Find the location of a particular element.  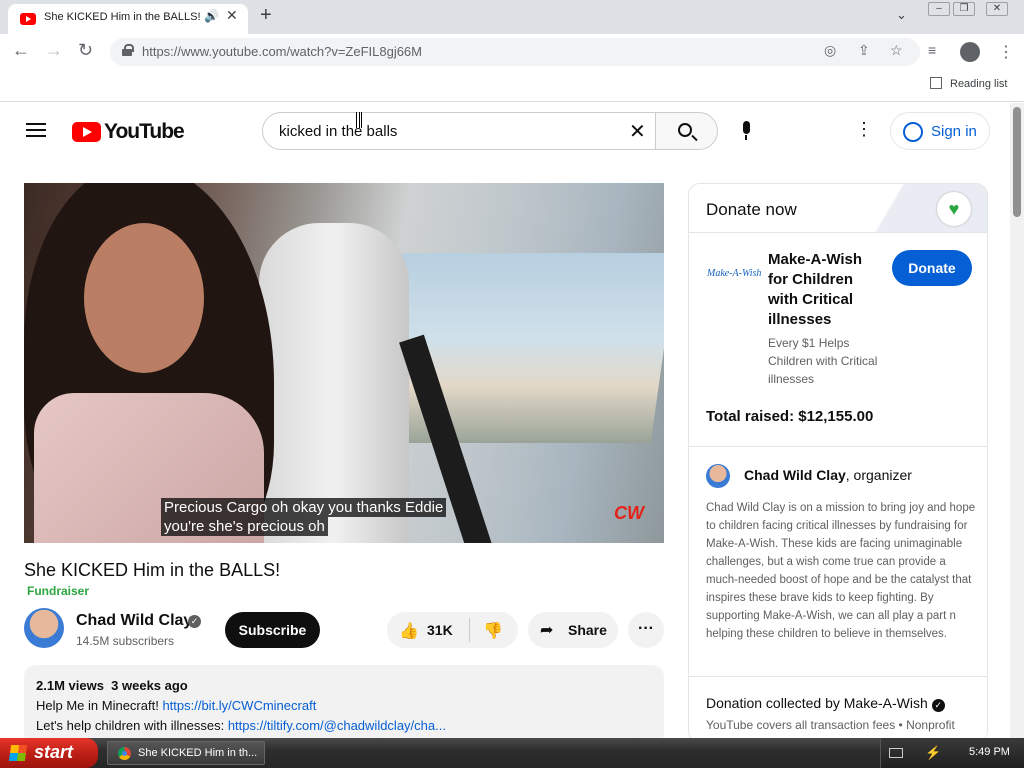

network-icon: ⚡ is located at coordinates (933, 753).